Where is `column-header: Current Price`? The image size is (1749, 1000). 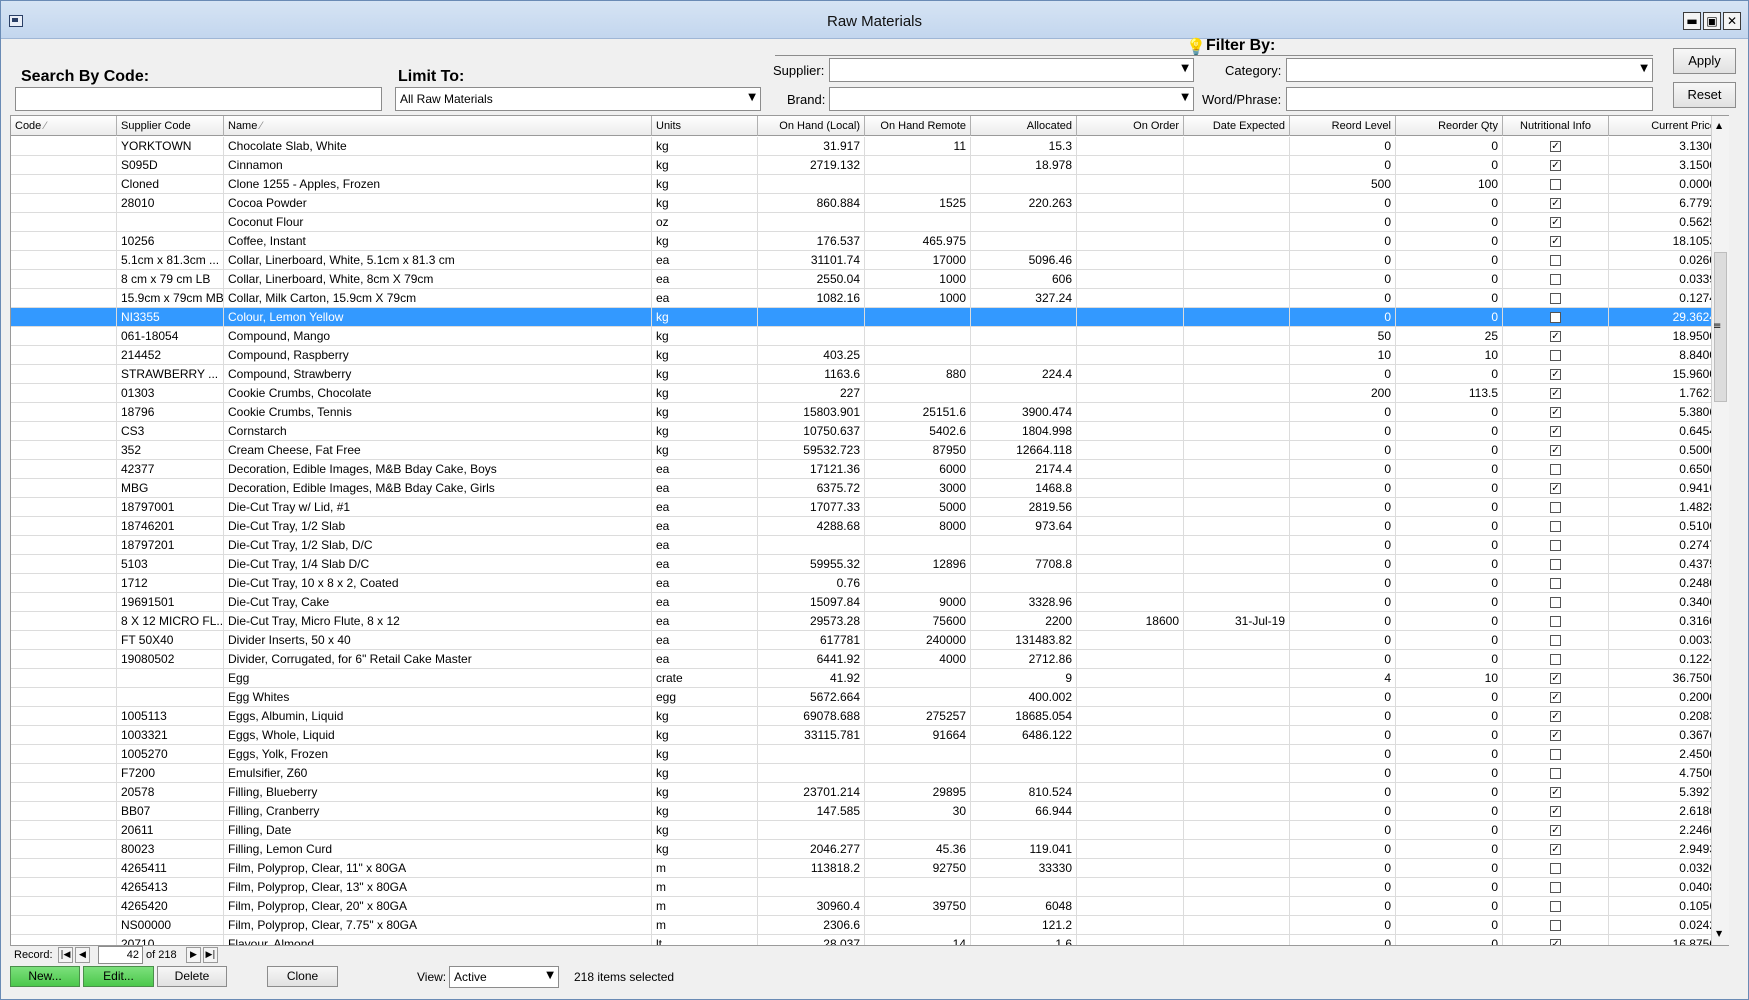 column-header: Current Price is located at coordinates (1665, 126).